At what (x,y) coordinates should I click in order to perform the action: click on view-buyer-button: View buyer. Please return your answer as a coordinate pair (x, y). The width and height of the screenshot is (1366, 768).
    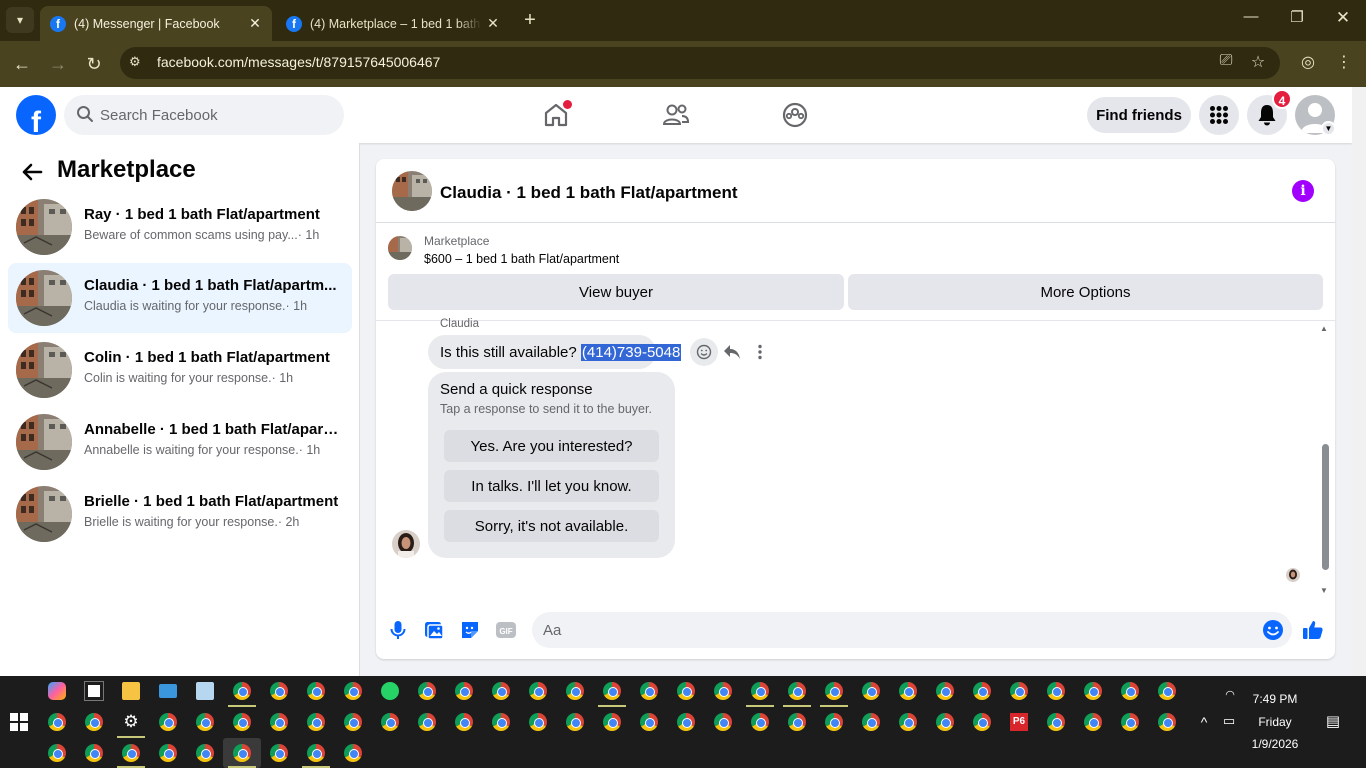
    Looking at the image, I should click on (616, 292).